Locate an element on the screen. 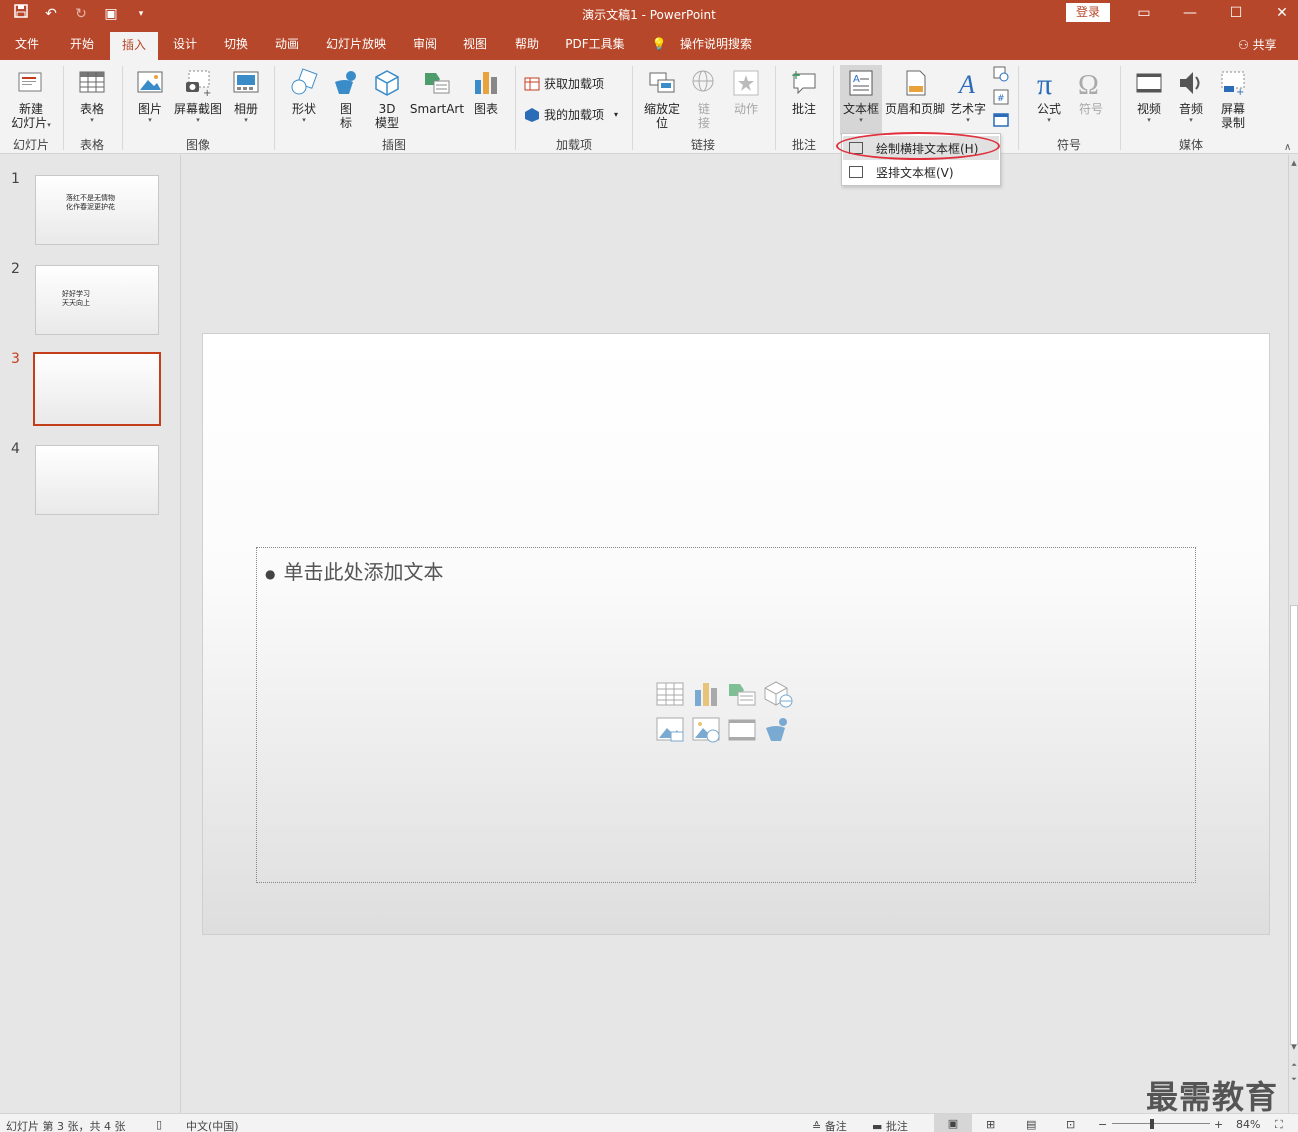 The width and height of the screenshot is (1298, 1132). omega-icon: Ω is located at coordinates (1088, 84).